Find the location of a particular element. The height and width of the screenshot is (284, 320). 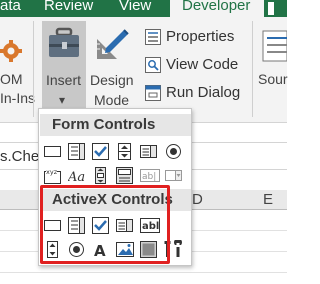

properties-button: Properties is located at coordinates (206, 37).